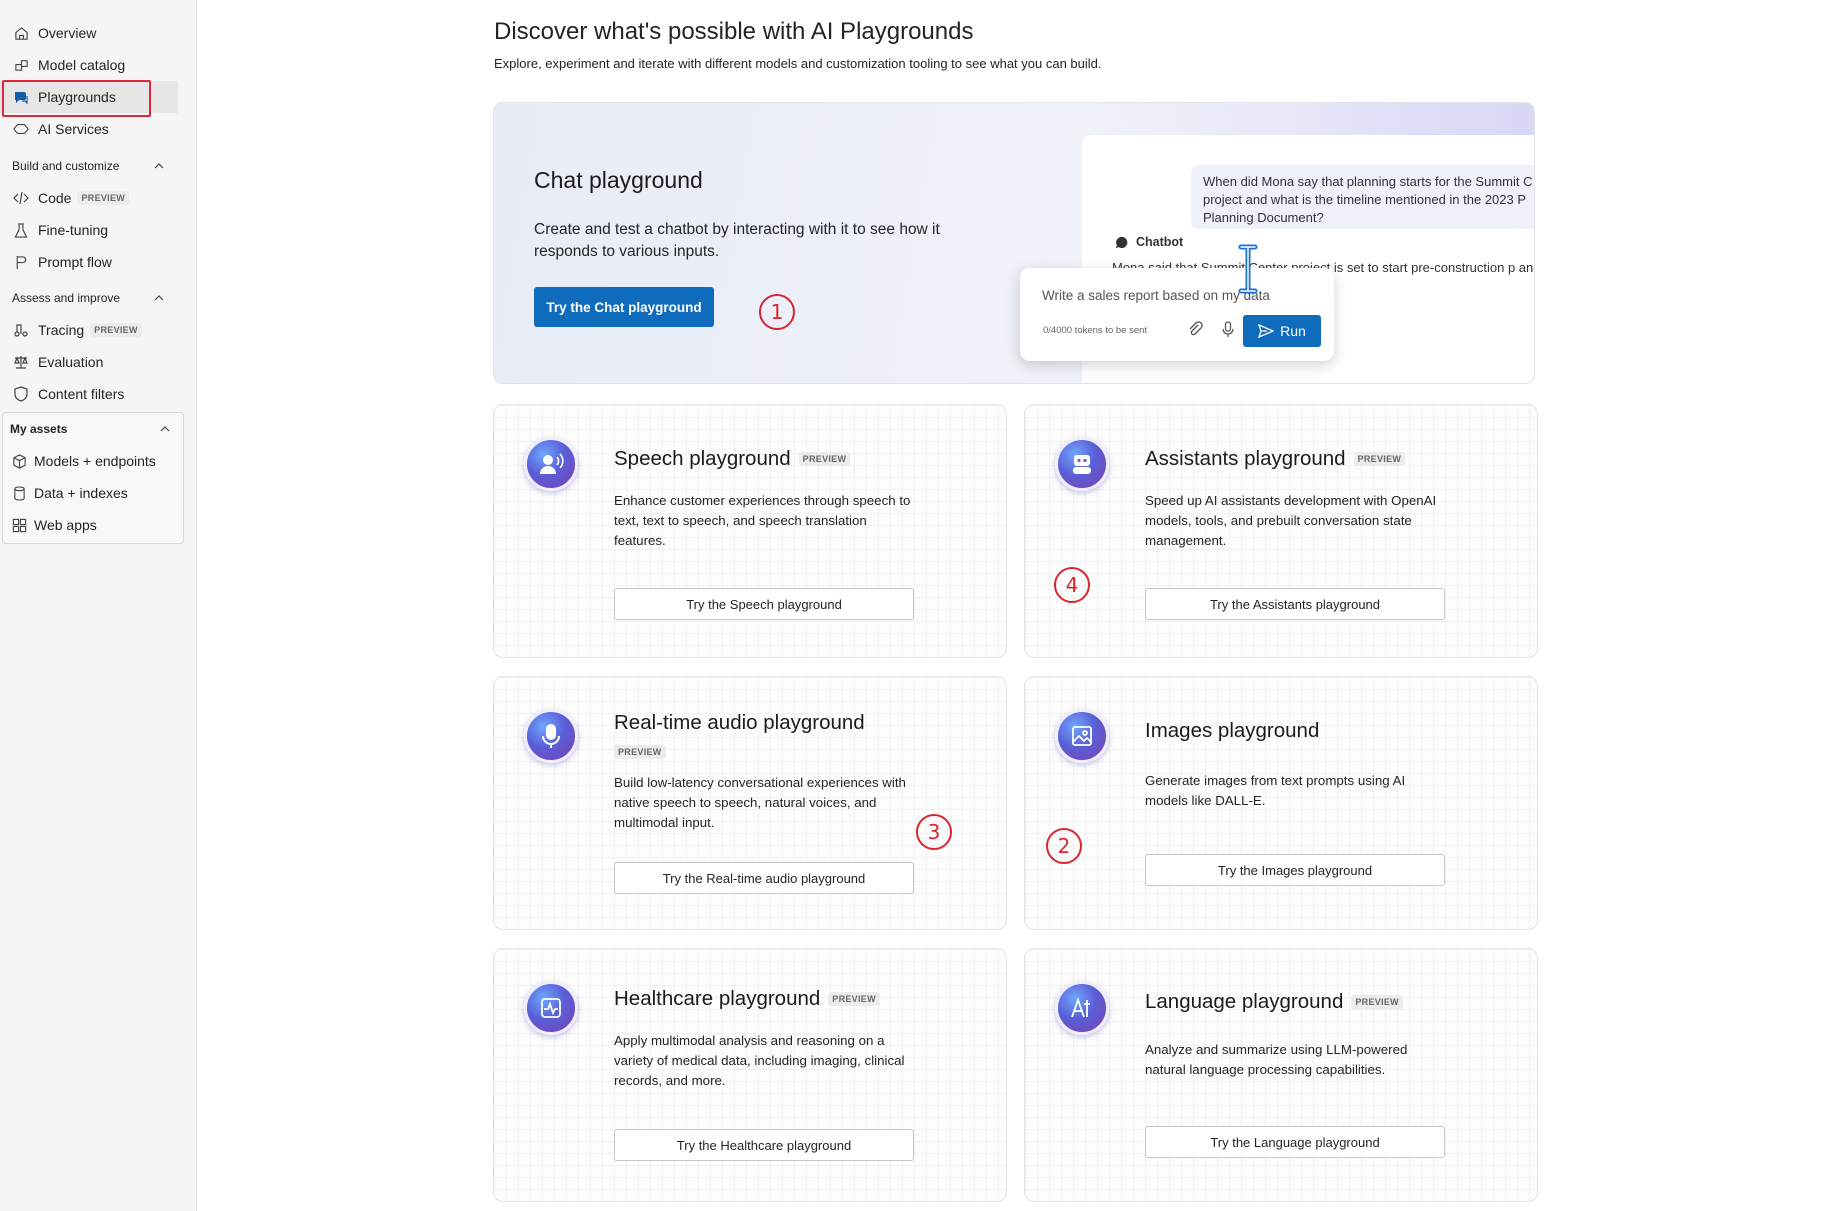 The width and height of the screenshot is (1831, 1211). I want to click on sidebar-item-overview: Overview, so click(89, 33).